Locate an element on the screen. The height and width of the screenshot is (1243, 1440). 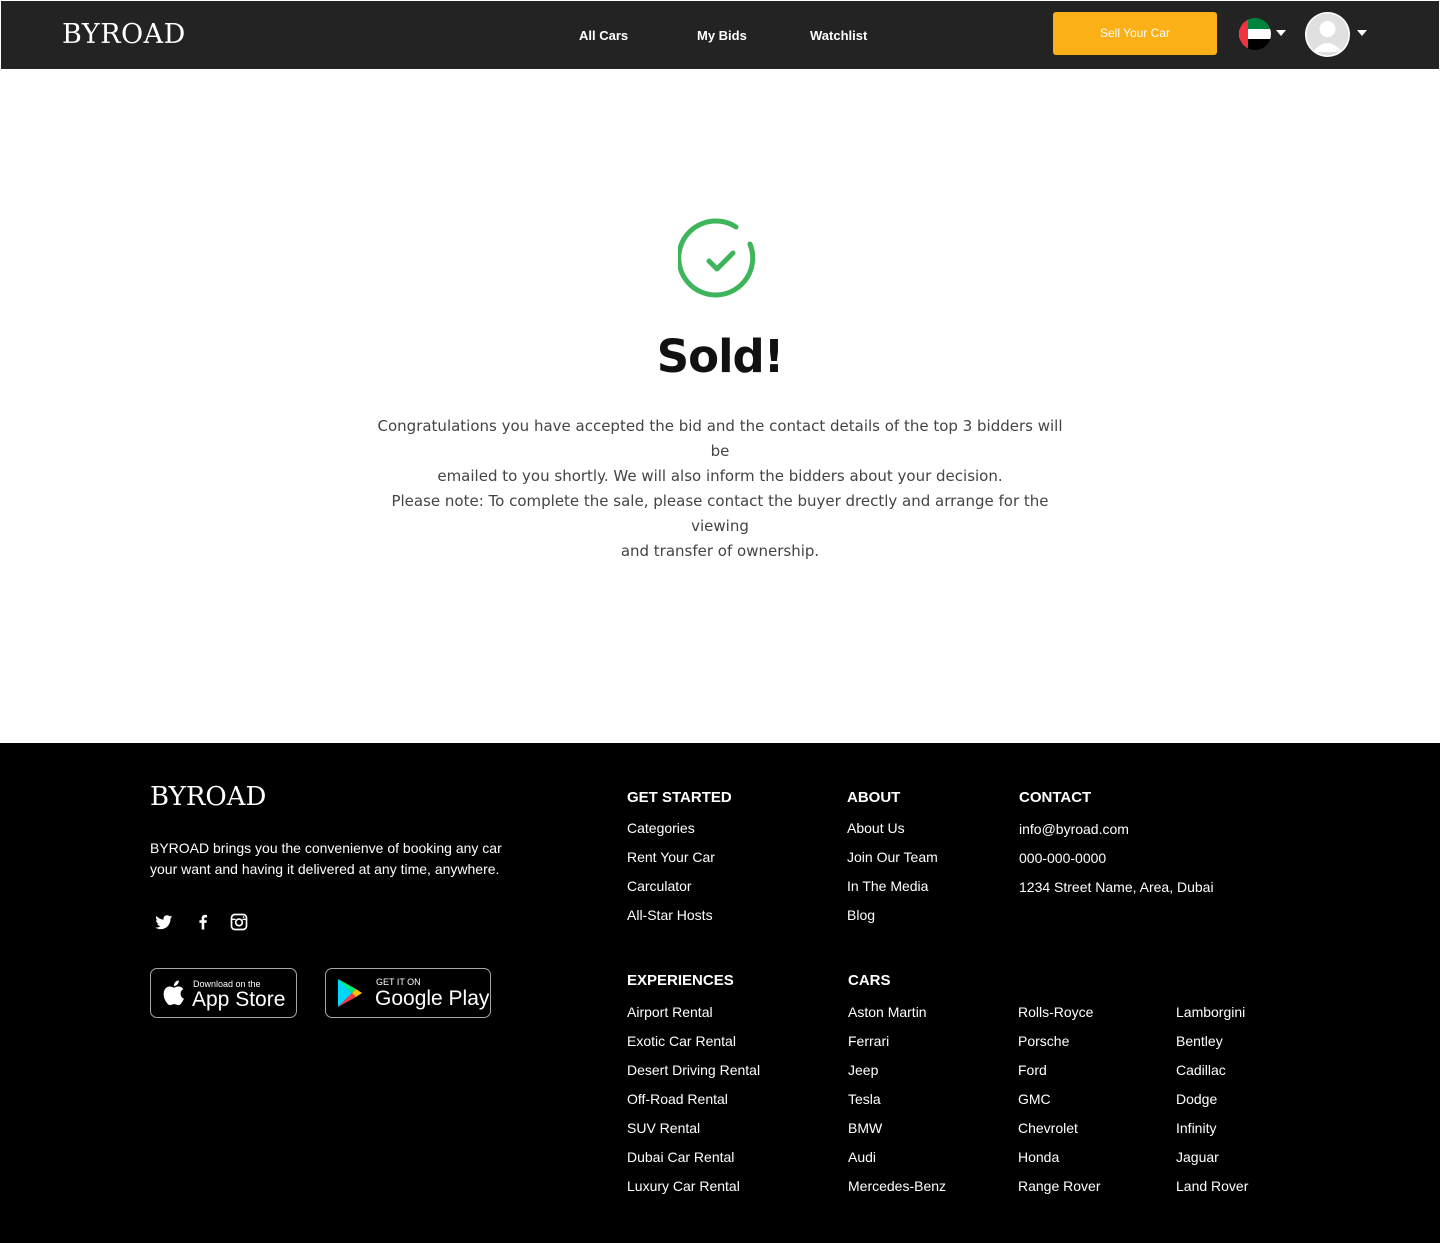
nav-my-bids: My Bids is located at coordinates (722, 36).